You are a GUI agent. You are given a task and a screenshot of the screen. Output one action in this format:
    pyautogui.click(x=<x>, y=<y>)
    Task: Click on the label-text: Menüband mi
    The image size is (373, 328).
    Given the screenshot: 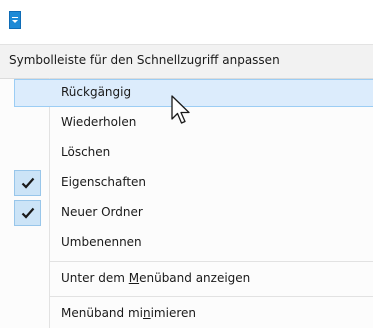 What is the action you would take?
    pyautogui.click(x=102, y=313)
    